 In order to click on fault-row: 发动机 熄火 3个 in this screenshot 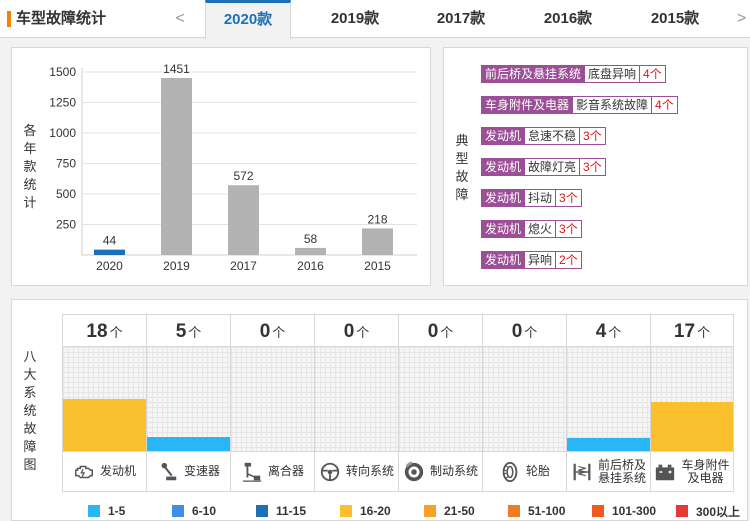, I will do `click(531, 229)`.